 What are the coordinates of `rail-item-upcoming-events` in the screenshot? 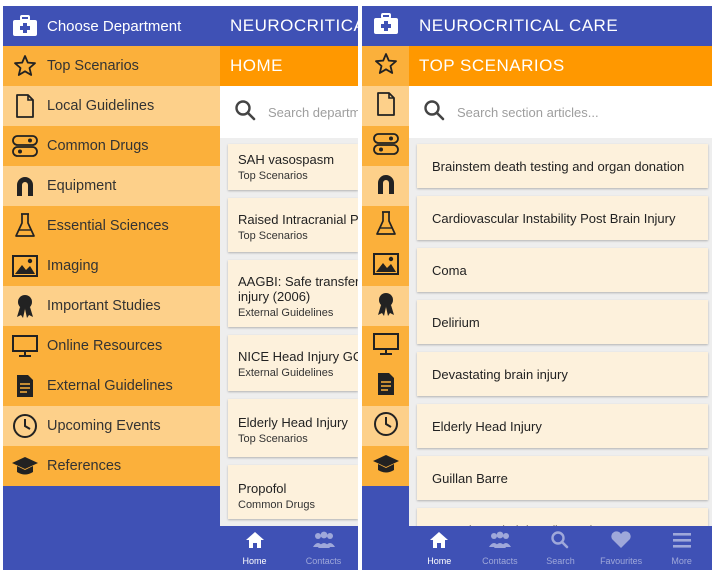 It's located at (385, 426).